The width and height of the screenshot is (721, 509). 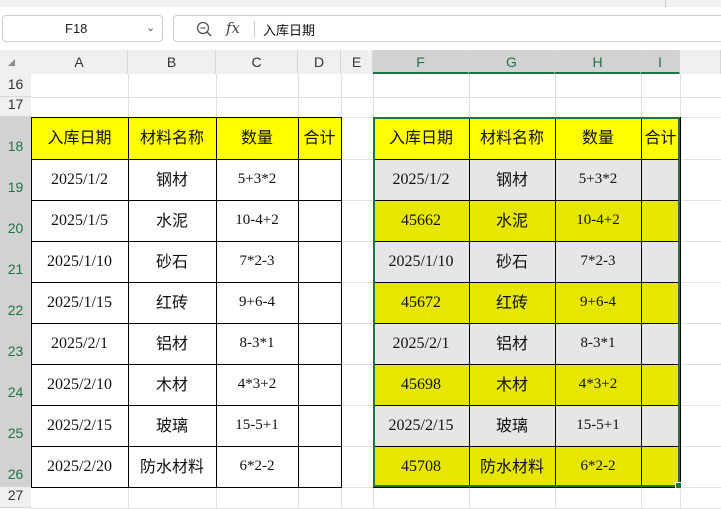 What do you see at coordinates (79, 425) in the screenshot?
I see `left-cell: 2025/2/15` at bounding box center [79, 425].